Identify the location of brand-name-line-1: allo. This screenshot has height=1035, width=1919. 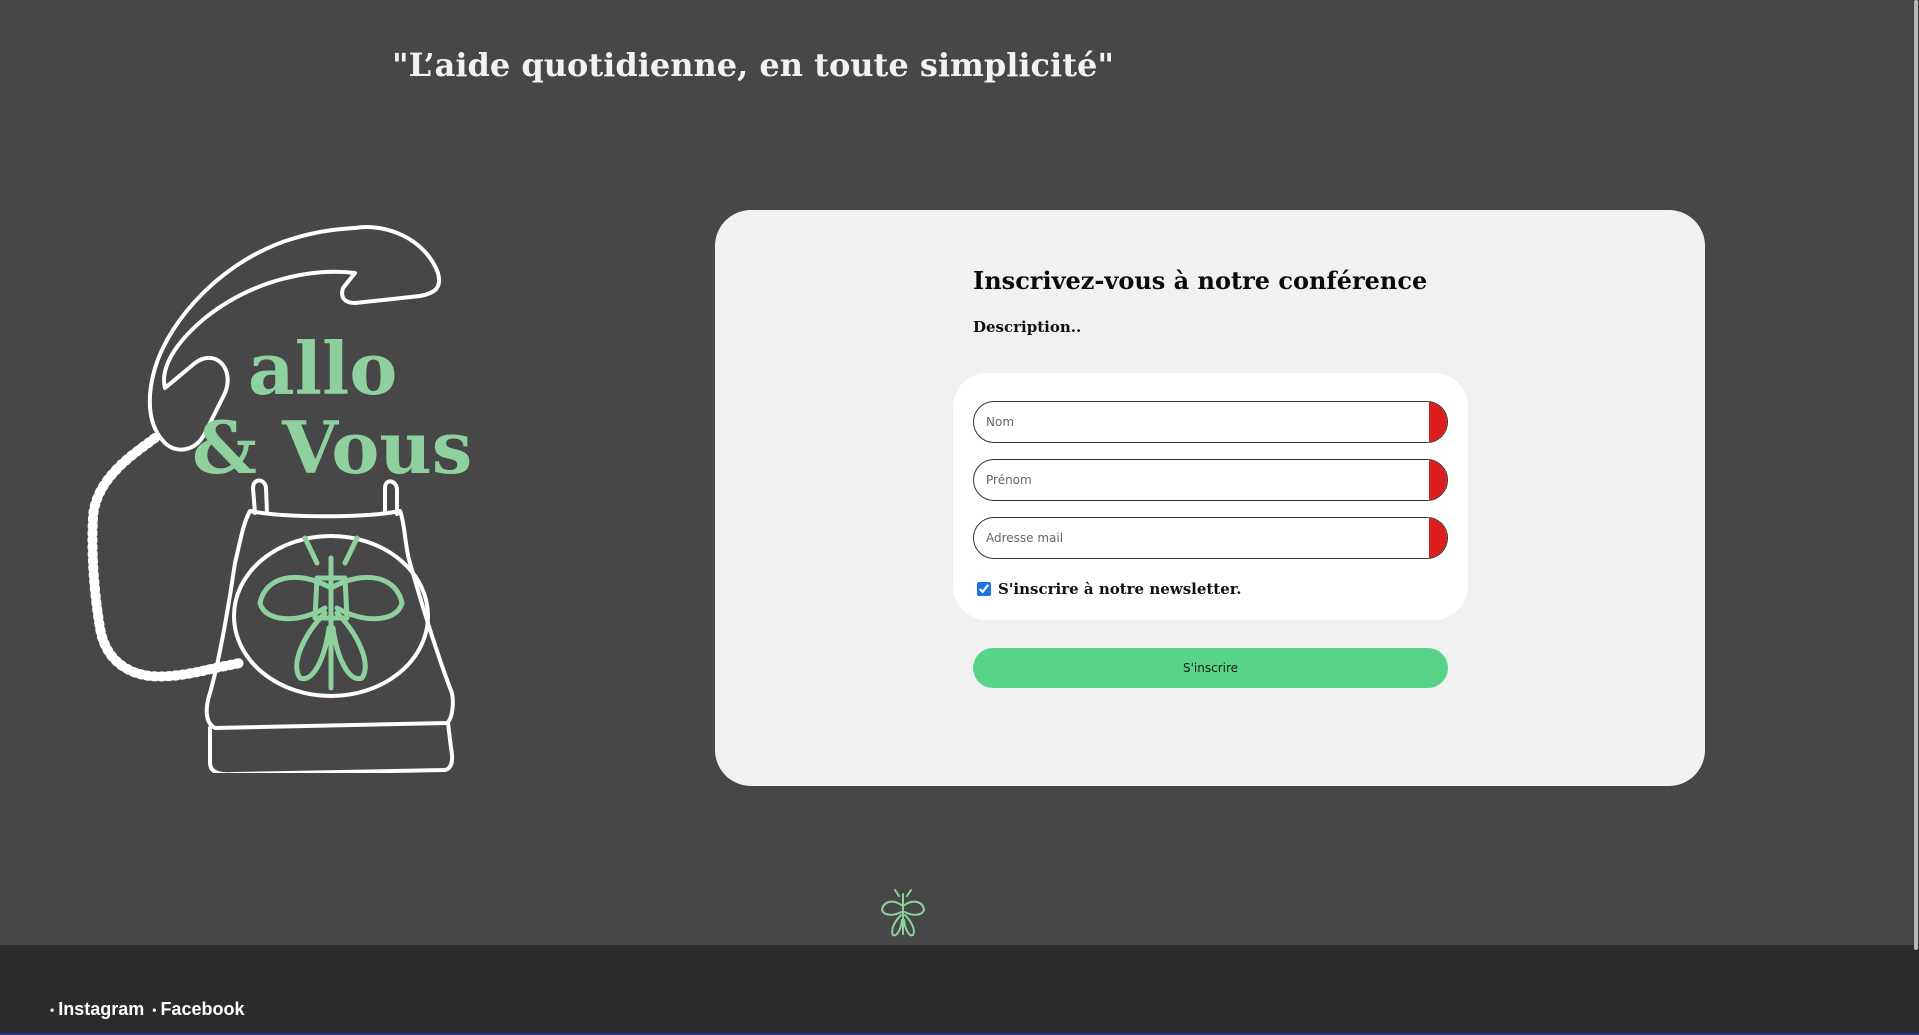
(323, 368).